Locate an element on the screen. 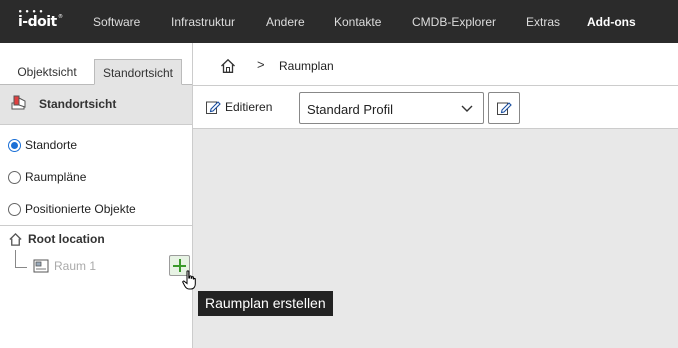 This screenshot has width=678, height=348. chevron-down-icon is located at coordinates (467, 108).